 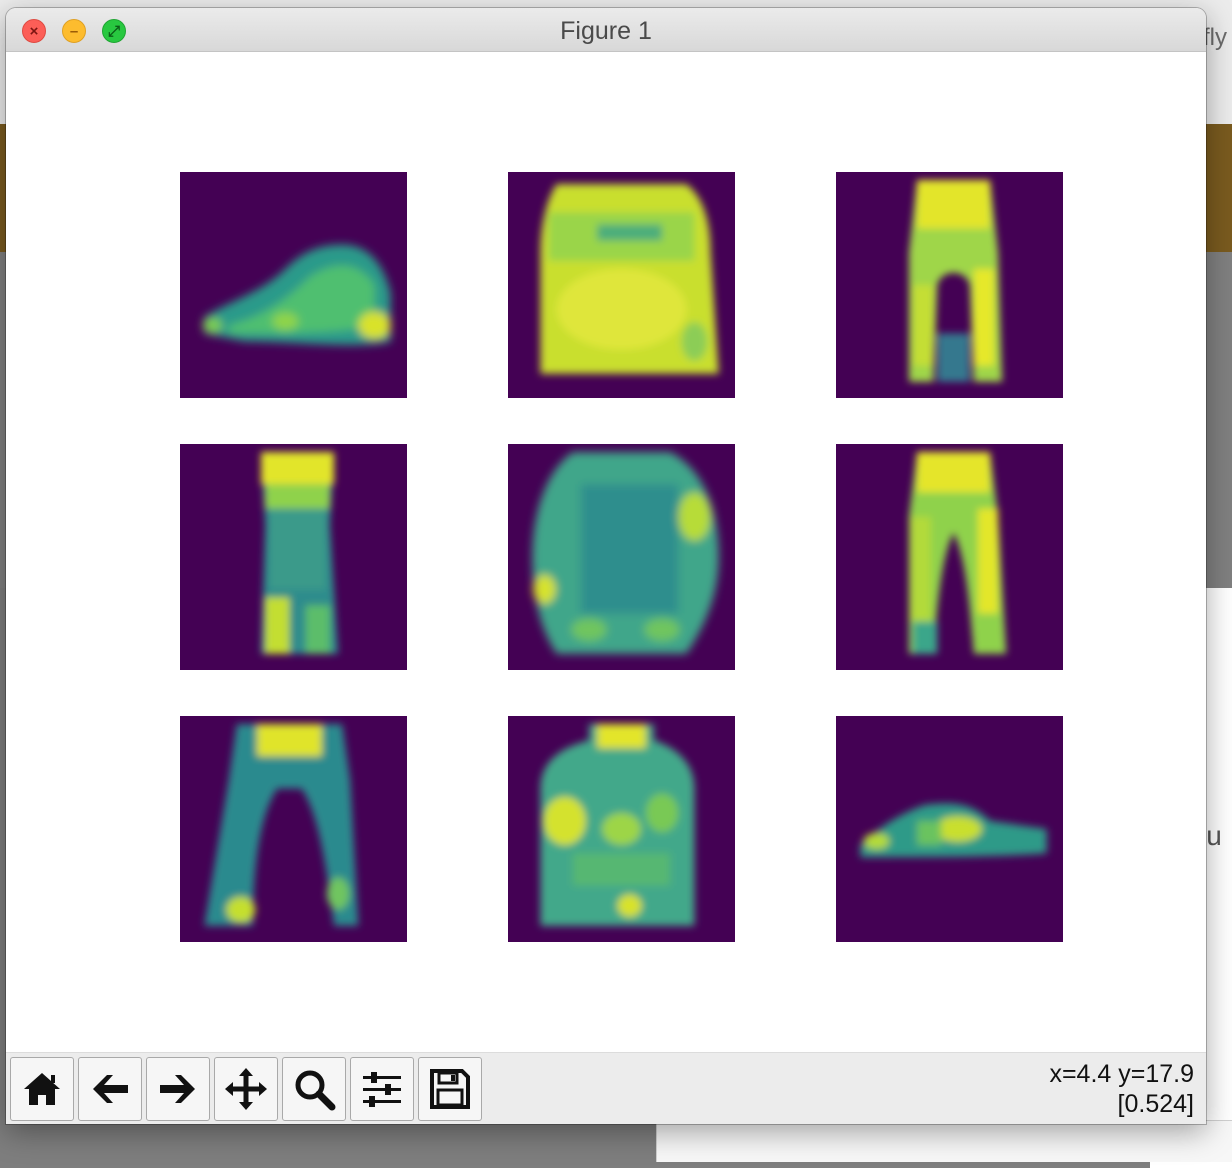 I want to click on fullscreen-icon: ⤢, so click(x=113, y=31).